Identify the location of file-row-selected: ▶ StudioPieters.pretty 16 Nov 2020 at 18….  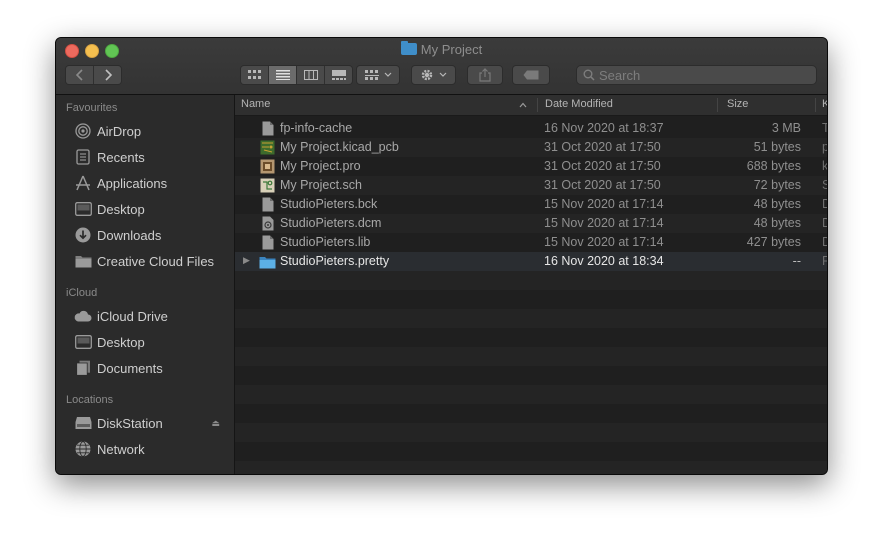
(531, 261).